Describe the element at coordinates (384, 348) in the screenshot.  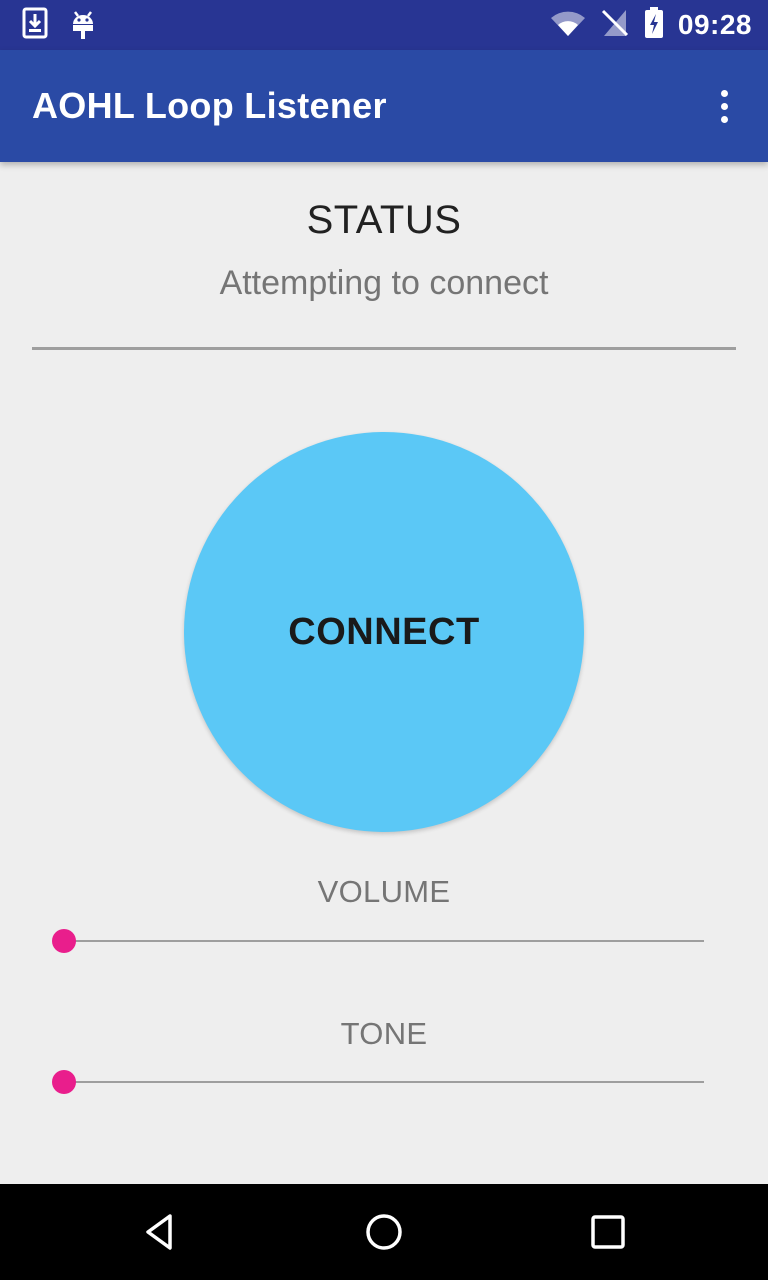
I see `divider` at that location.